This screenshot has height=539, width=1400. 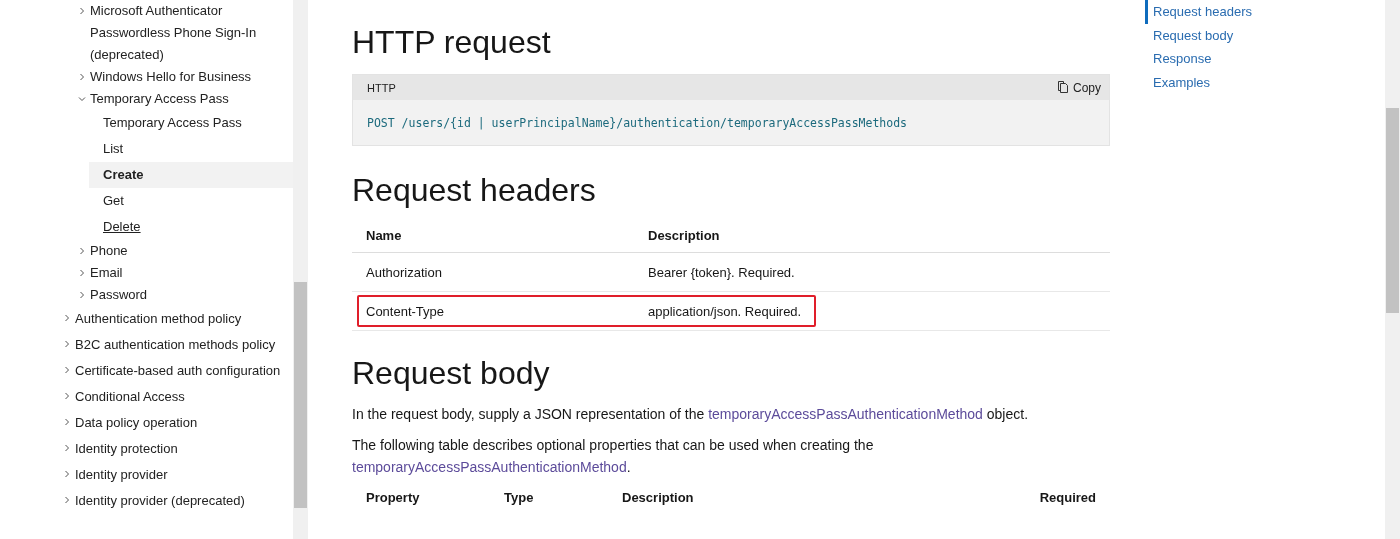 I want to click on column-header: Required, so click(x=1067, y=497).